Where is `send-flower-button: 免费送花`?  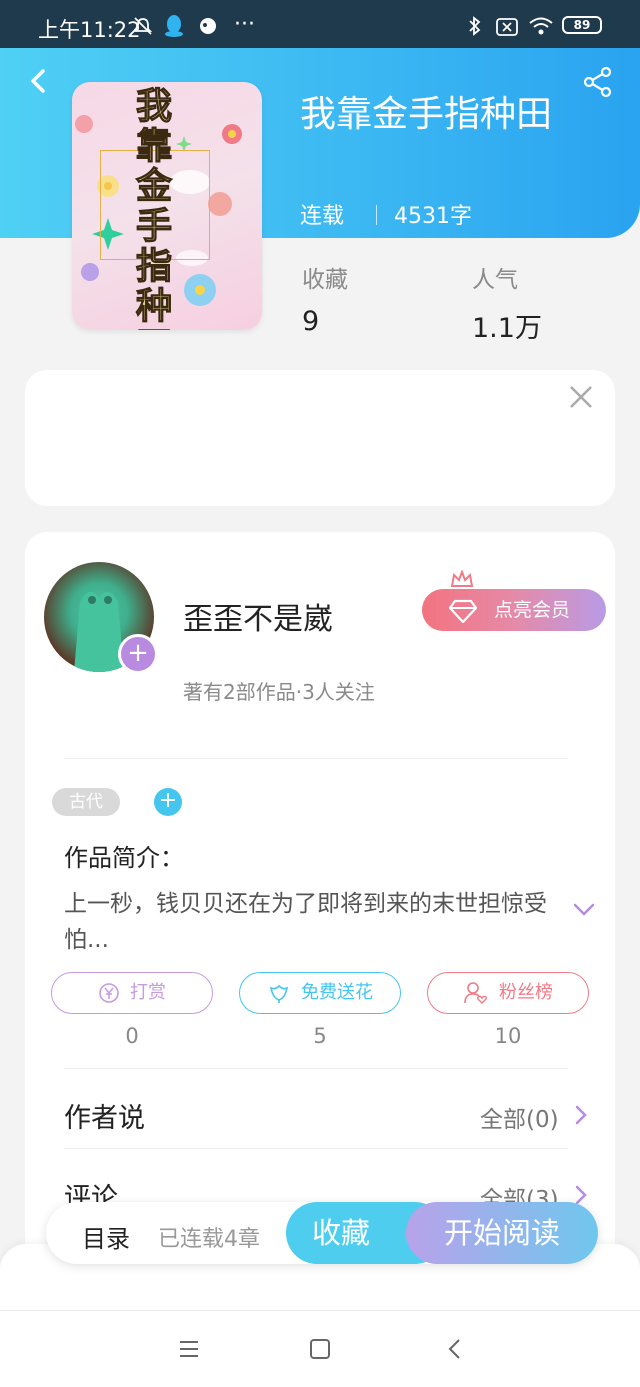 send-flower-button: 免费送花 is located at coordinates (320, 993).